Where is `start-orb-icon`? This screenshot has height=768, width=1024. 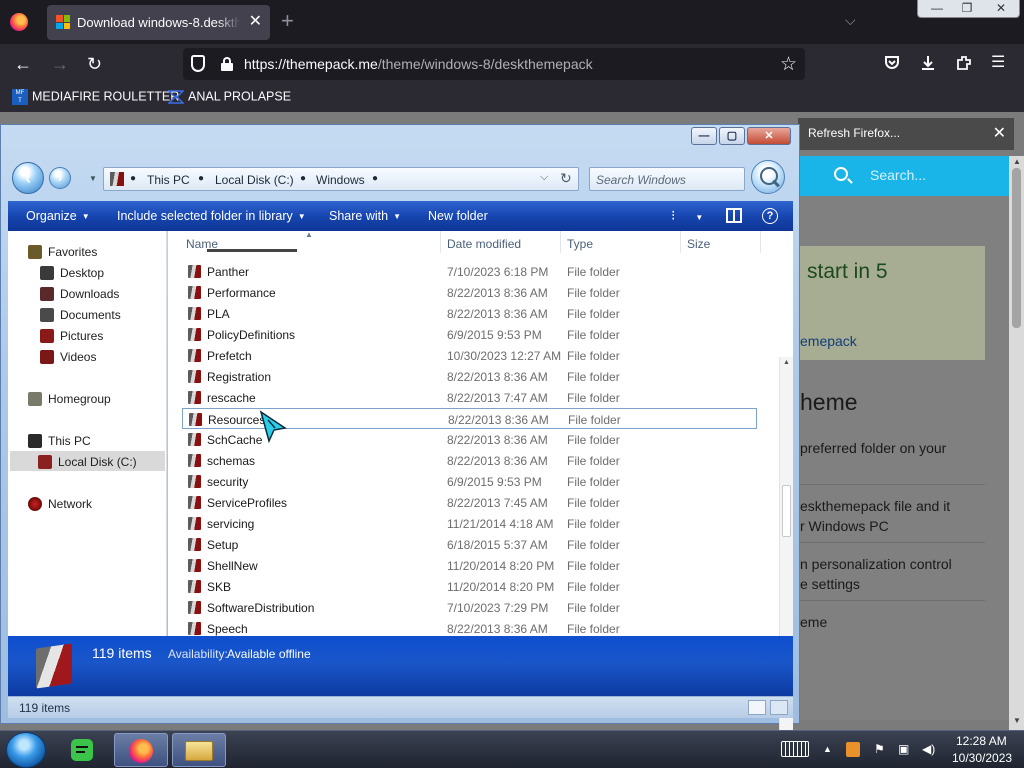
start-orb-icon is located at coordinates (26, 750).